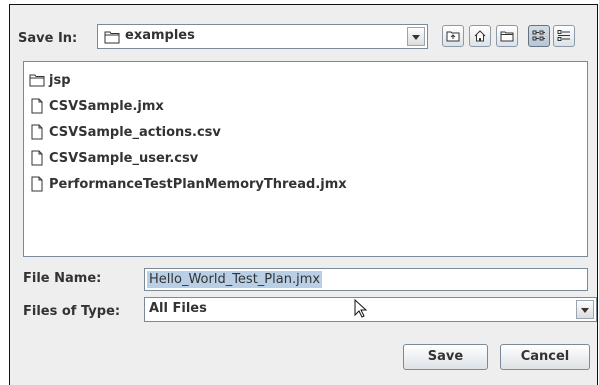  I want to click on home-button, so click(480, 36).